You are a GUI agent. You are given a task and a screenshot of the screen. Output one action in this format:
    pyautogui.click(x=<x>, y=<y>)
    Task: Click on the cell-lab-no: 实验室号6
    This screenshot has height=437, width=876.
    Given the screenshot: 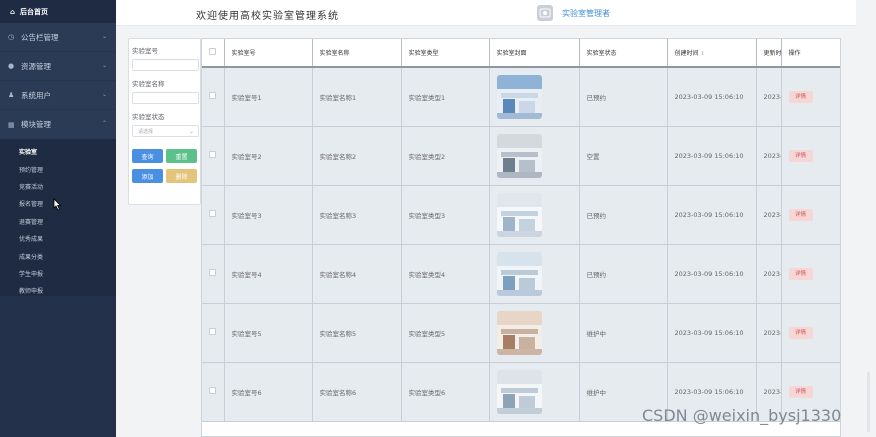 What is the action you would take?
    pyautogui.click(x=268, y=392)
    